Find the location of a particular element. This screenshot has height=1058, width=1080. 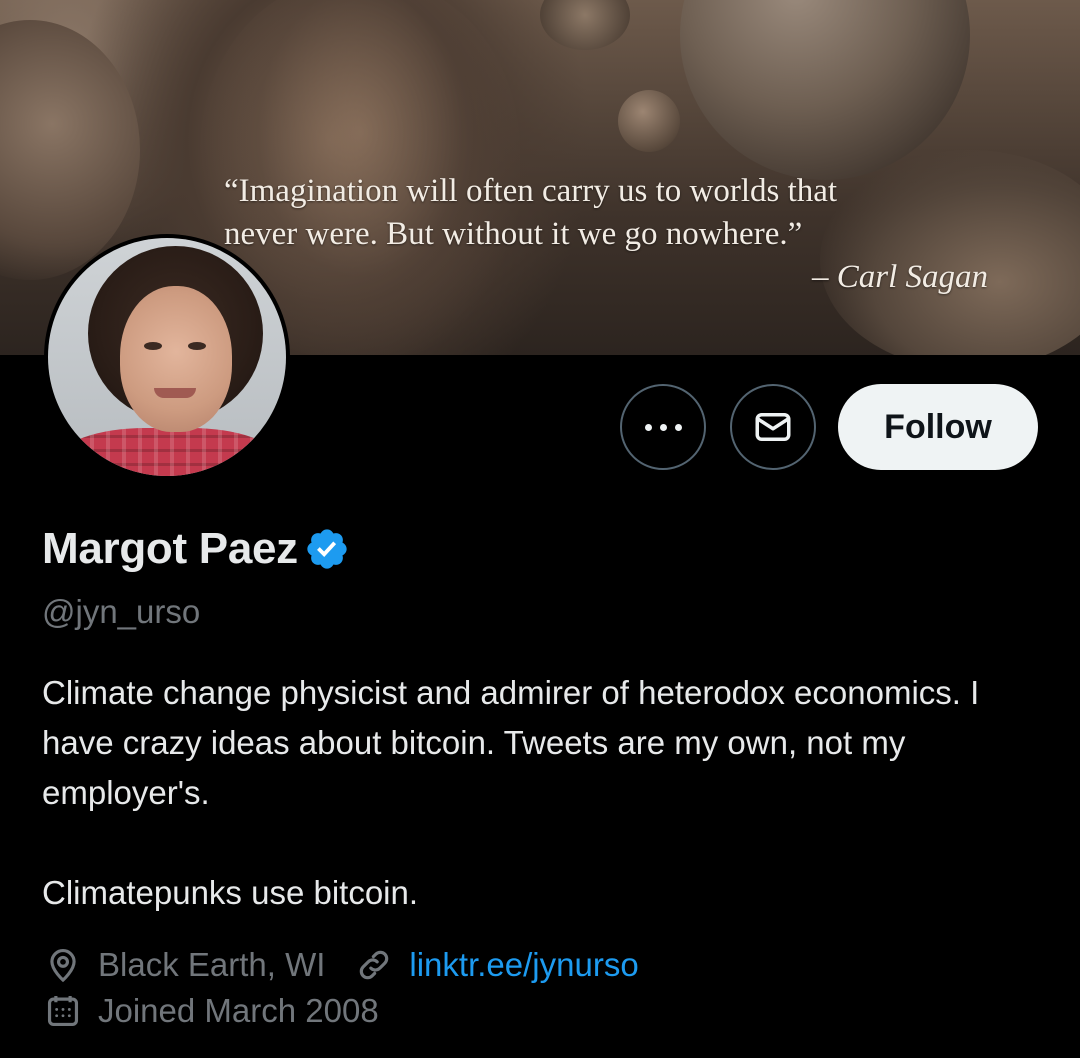

avatar-face is located at coordinates (176, 359).